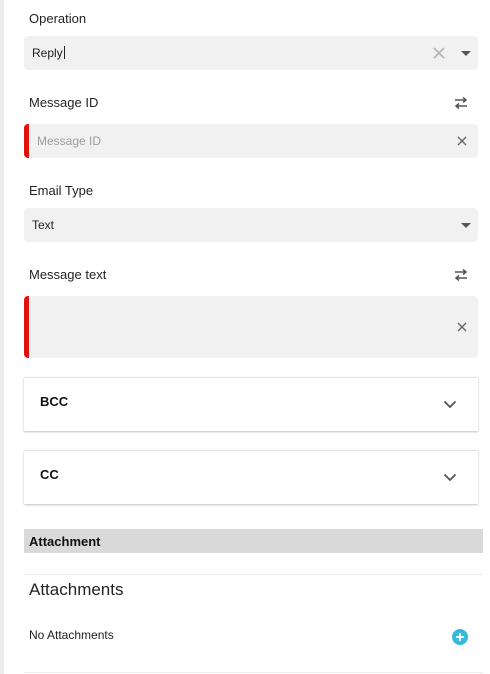 This screenshot has height=674, width=490. Describe the element at coordinates (251, 477) in the screenshot. I see `cc-panel: CC` at that location.